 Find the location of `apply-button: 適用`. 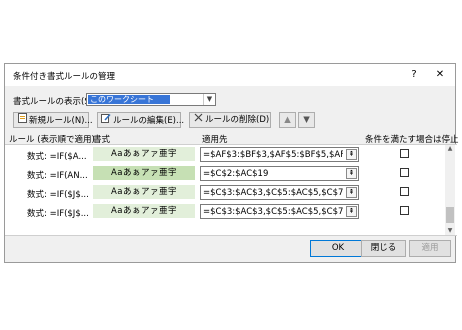

apply-button: 適用 is located at coordinates (430, 248).